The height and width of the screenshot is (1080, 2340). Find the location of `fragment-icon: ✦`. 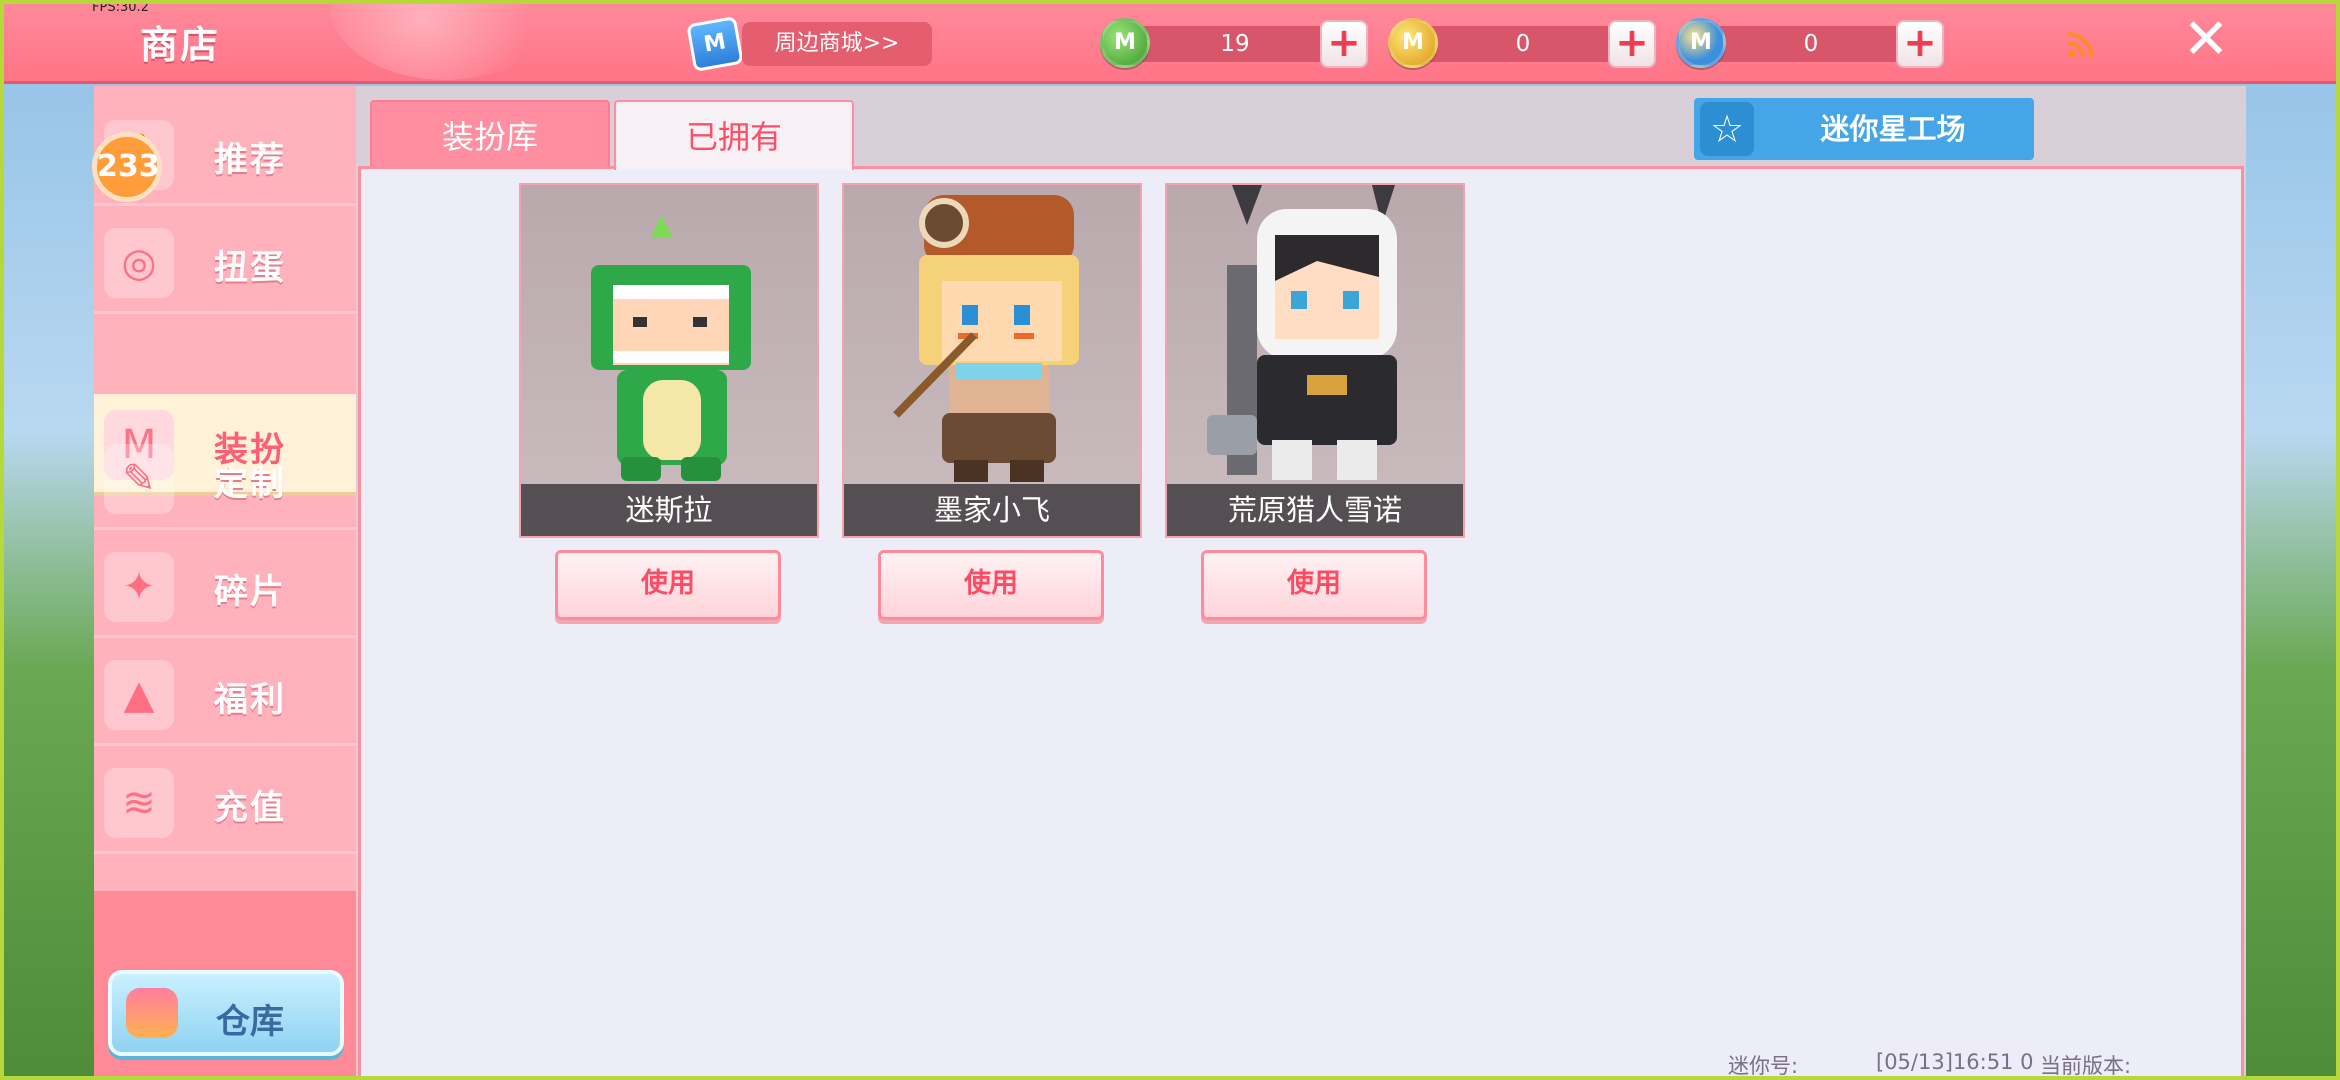

fragment-icon: ✦ is located at coordinates (139, 587).